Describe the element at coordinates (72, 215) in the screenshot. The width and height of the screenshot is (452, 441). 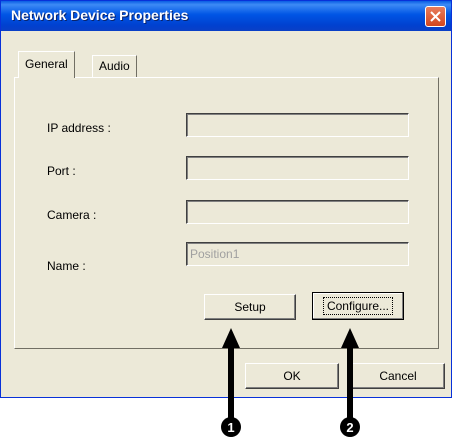
I see `camera-label: Camera :` at that location.